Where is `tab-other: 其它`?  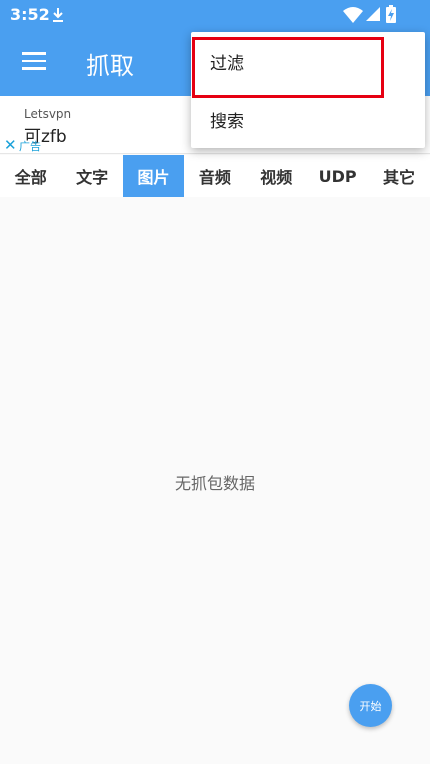
tab-other: 其它 is located at coordinates (398, 176).